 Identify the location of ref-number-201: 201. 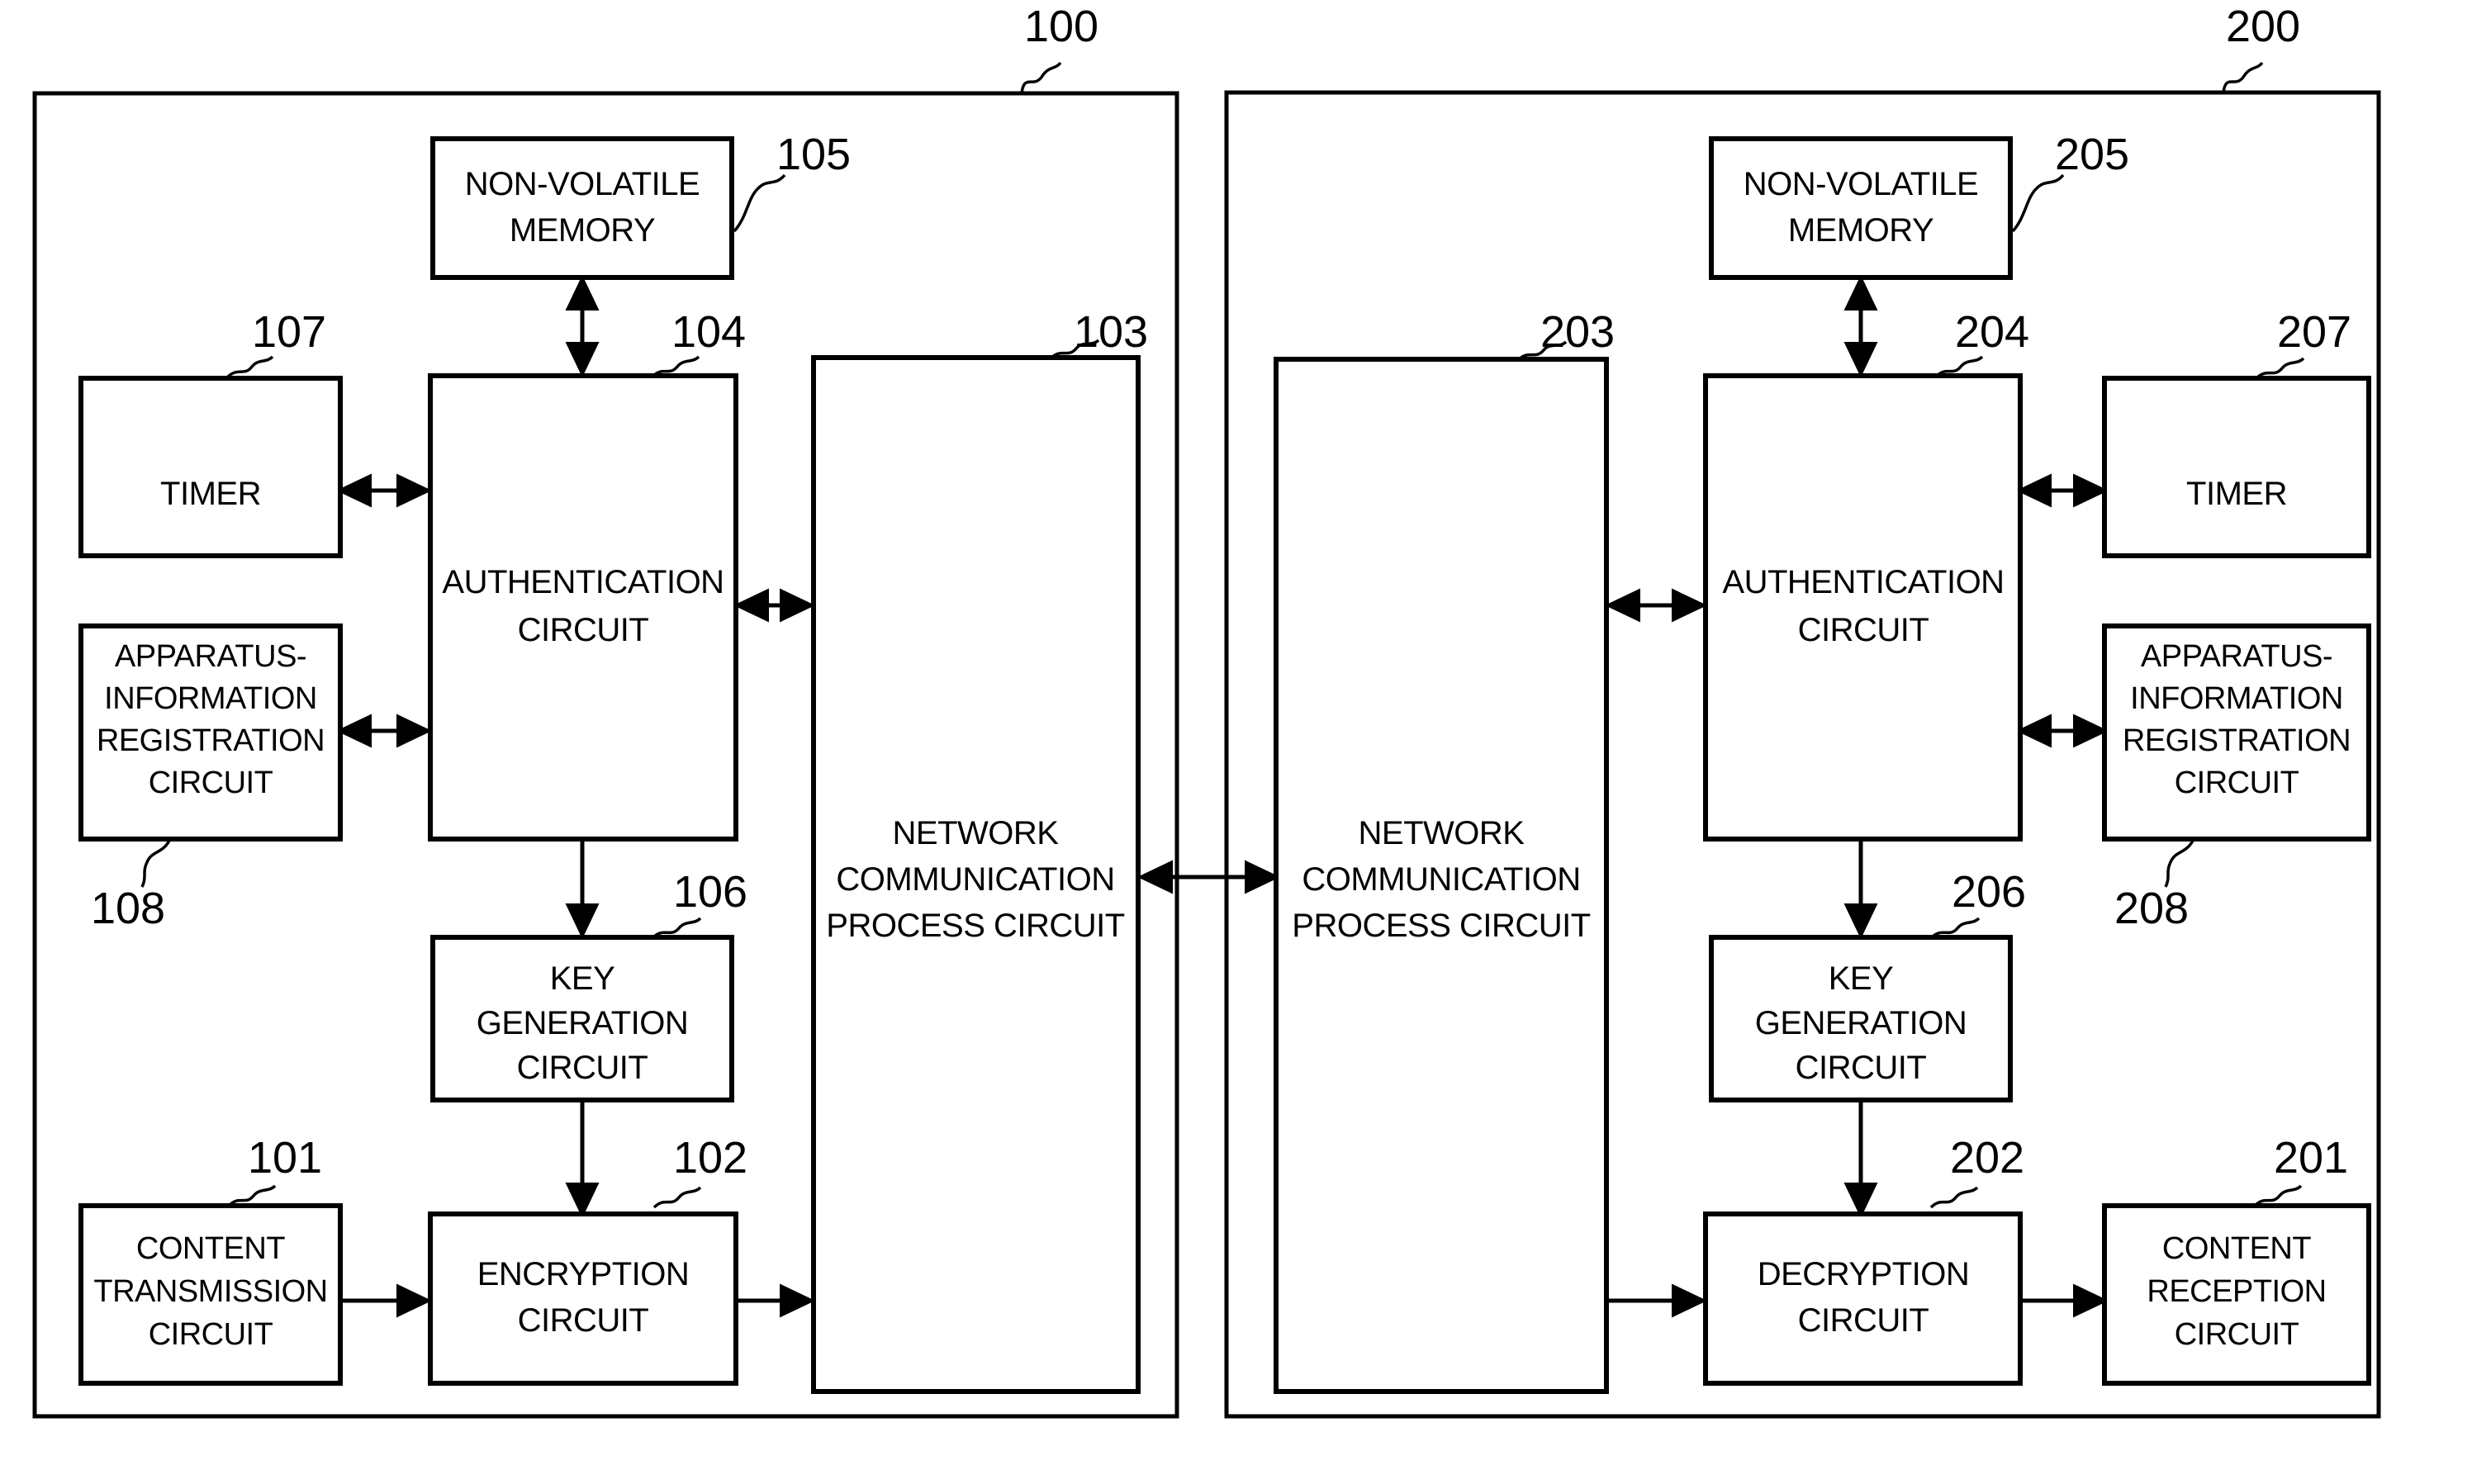
(2311, 1158).